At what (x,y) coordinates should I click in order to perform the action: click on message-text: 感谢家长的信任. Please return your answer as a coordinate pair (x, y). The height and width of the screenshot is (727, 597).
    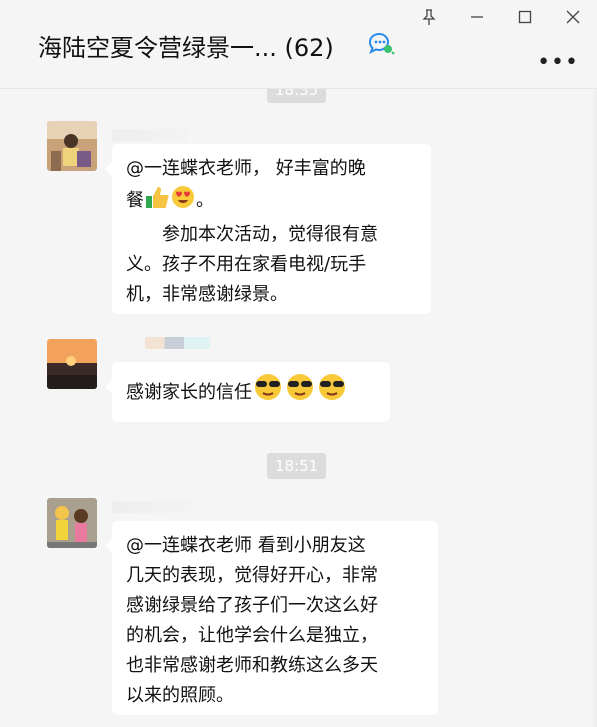
    Looking at the image, I should click on (189, 392).